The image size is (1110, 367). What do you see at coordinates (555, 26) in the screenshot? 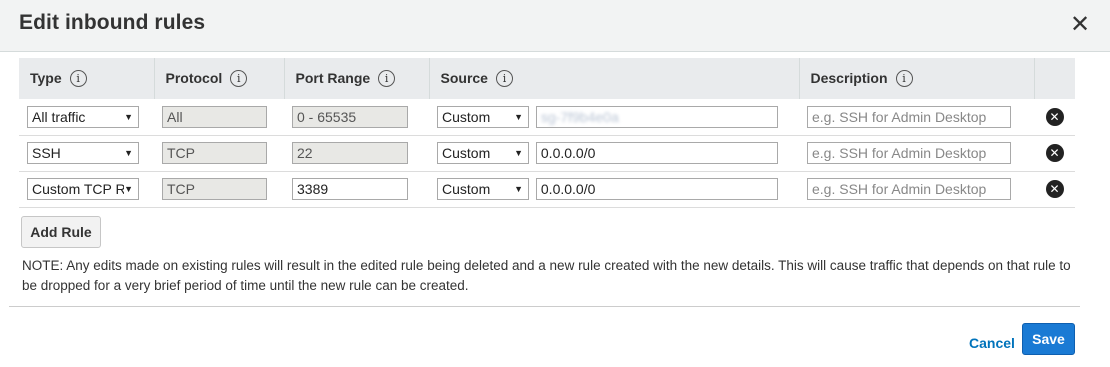
I see `modal-header: Edit inbound rules ✕` at bounding box center [555, 26].